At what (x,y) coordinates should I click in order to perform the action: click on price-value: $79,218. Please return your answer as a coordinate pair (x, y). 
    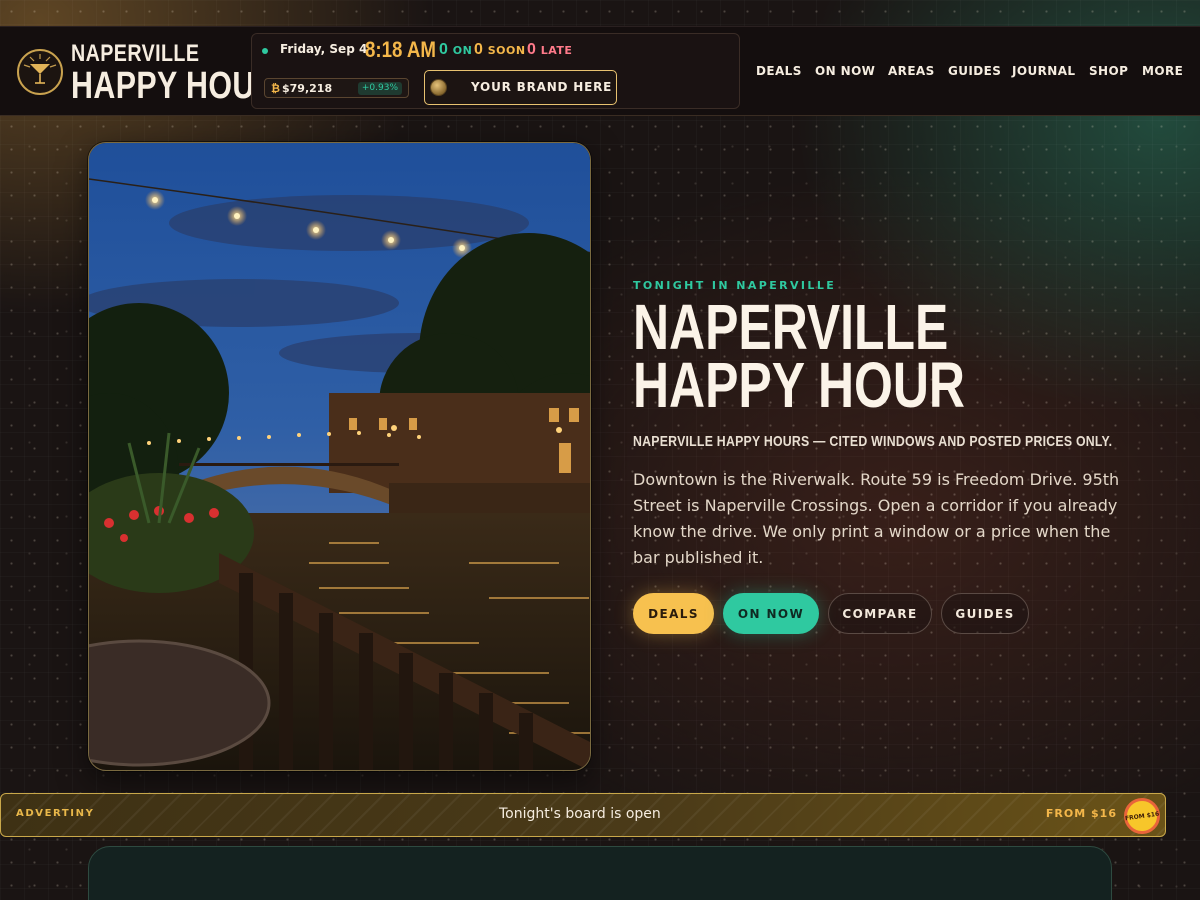
    Looking at the image, I should click on (307, 88).